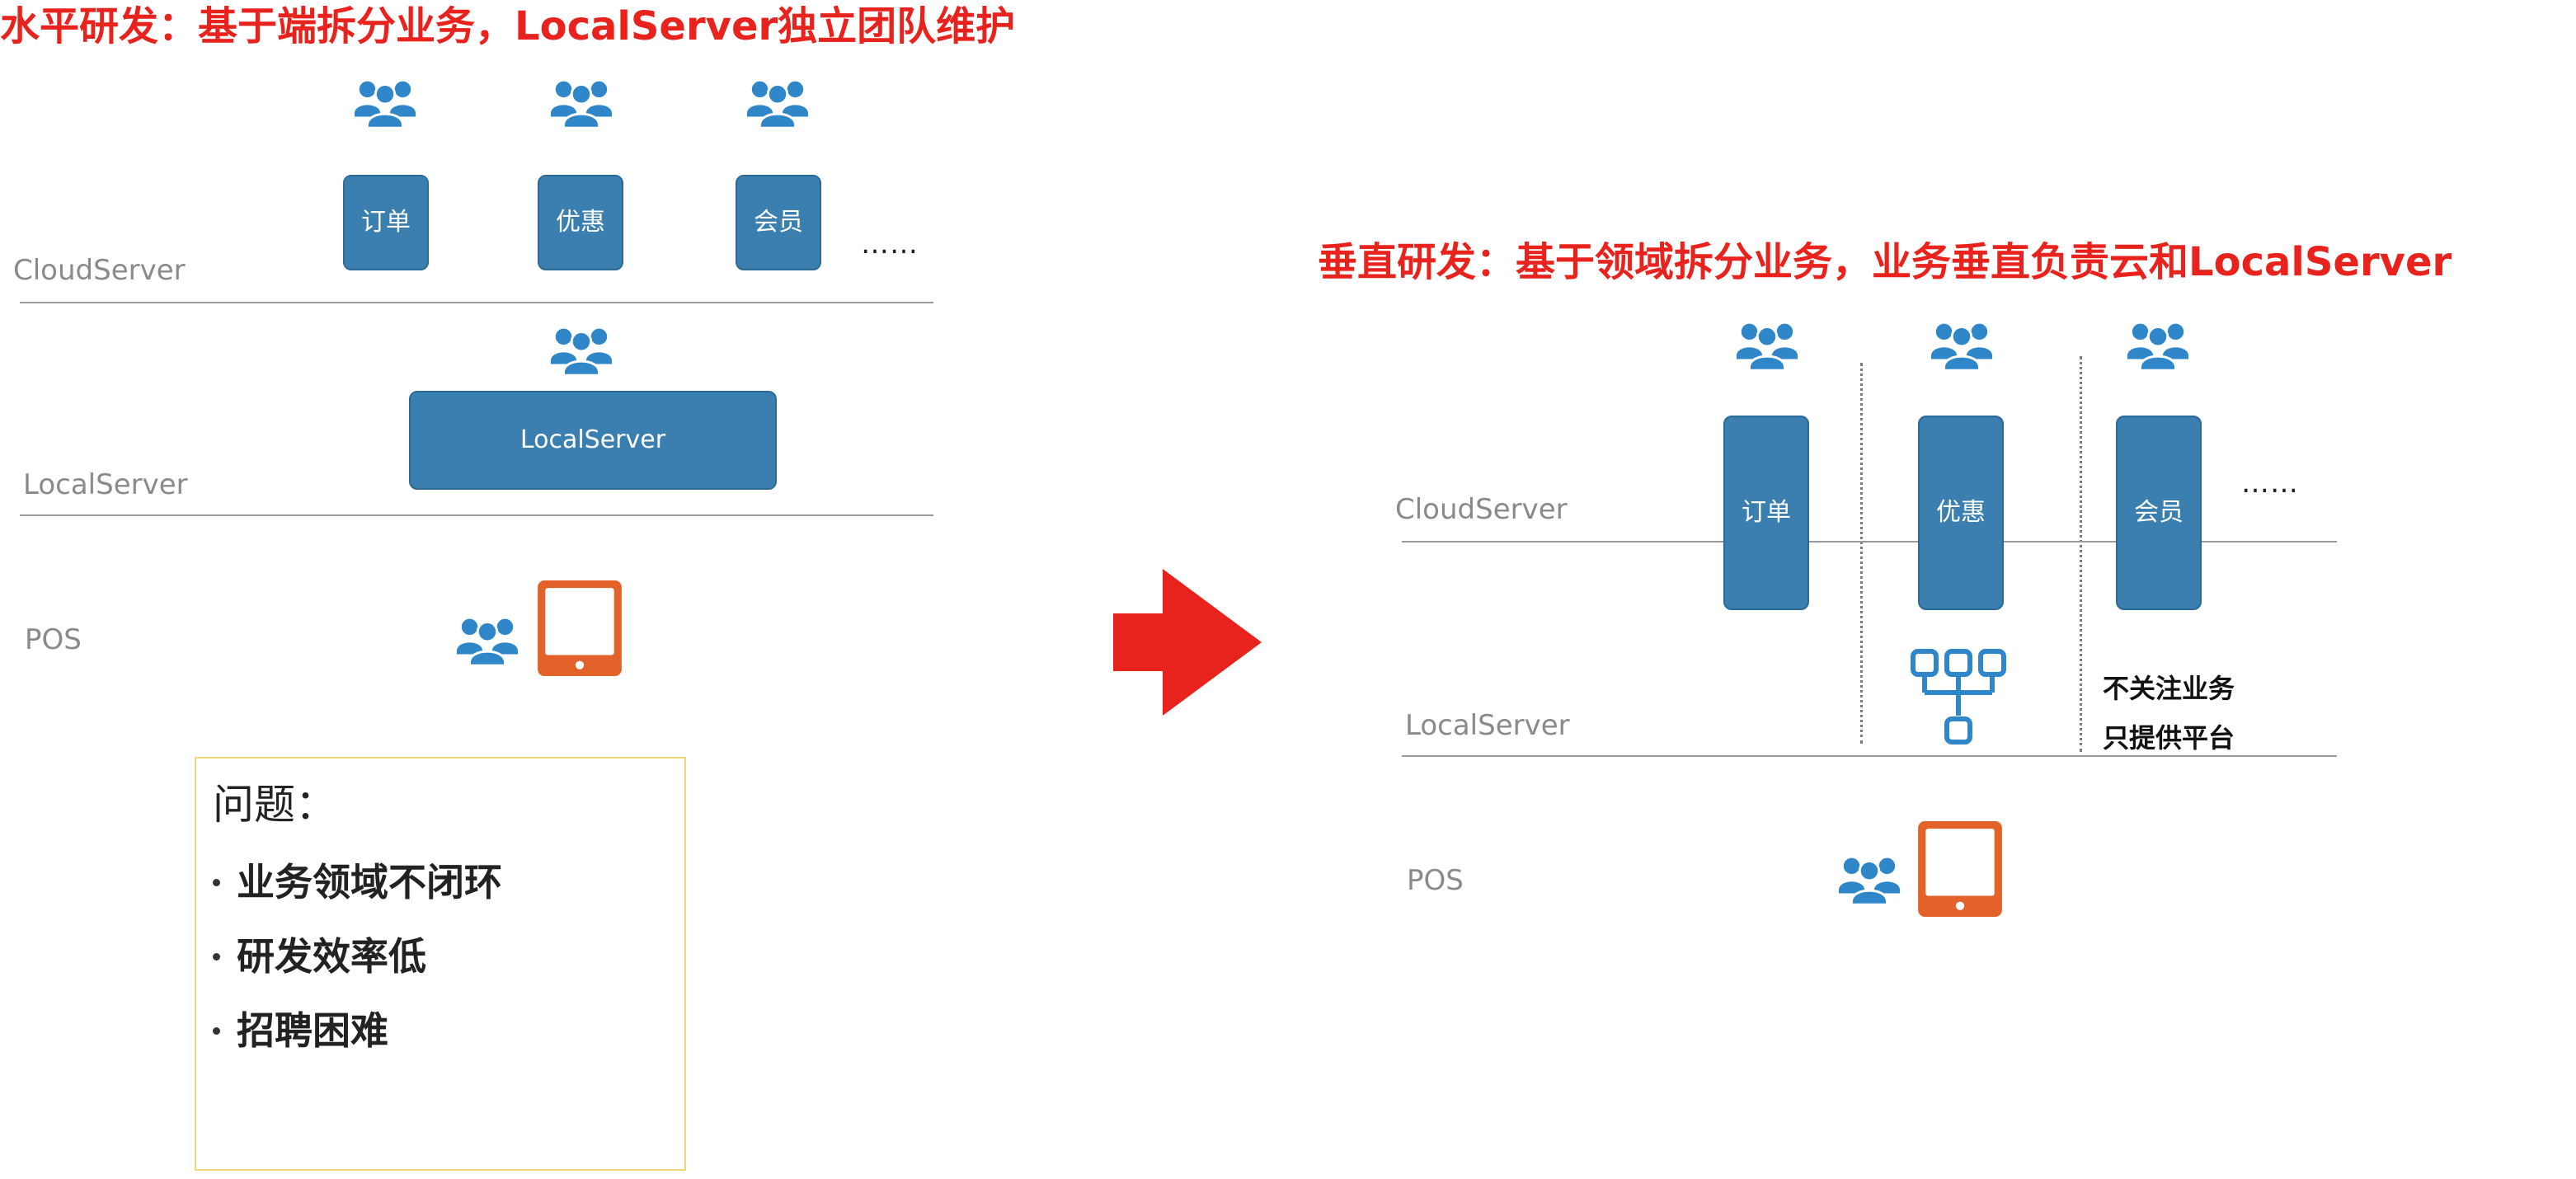 The height and width of the screenshot is (1179, 2576). What do you see at coordinates (440, 964) in the screenshot?
I see `problem-box: 问题： 业务领域不闭环 研发效率低 招聘困难` at bounding box center [440, 964].